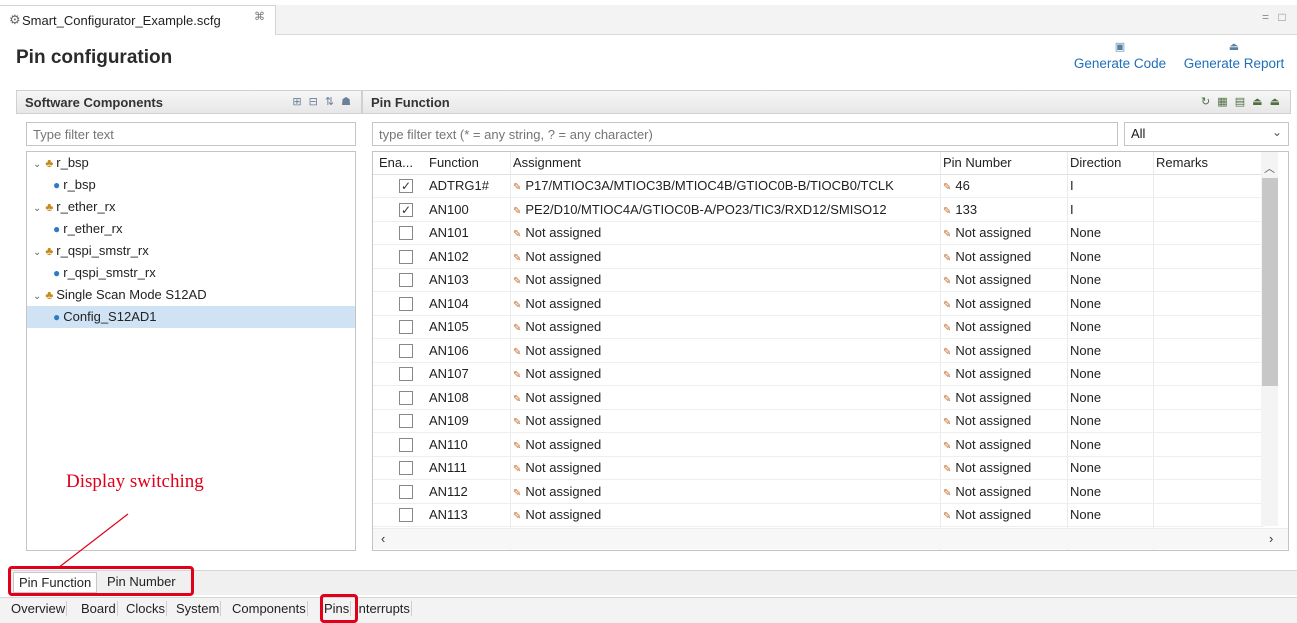 This screenshot has width=1297, height=623. I want to click on tree-node: ⌄ ♣ r_bsp, so click(61, 163).